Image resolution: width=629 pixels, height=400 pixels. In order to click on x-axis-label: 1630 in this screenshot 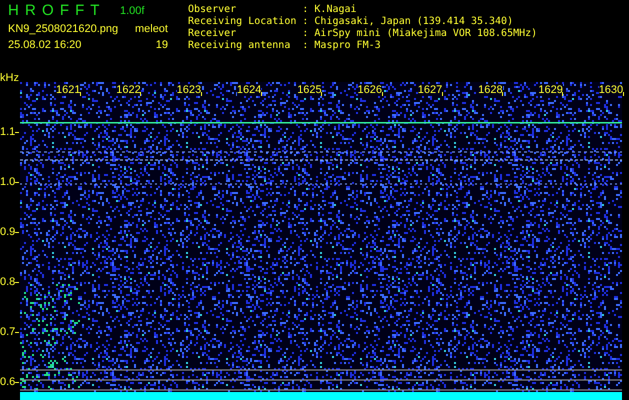, I will do `click(611, 90)`.